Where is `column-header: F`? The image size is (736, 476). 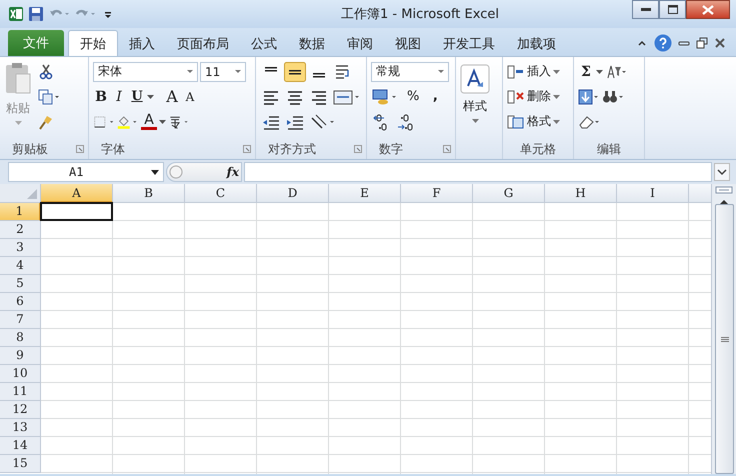
column-header: F is located at coordinates (437, 193).